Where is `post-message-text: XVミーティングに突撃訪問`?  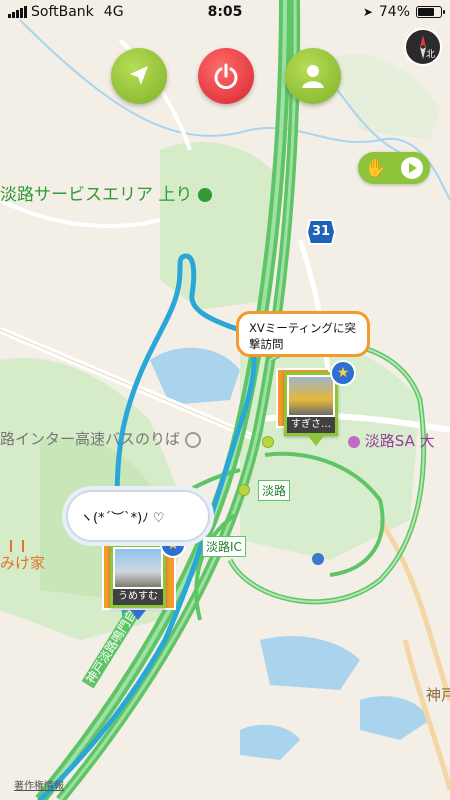
post-message-text: XVミーティングに突撃訪問 is located at coordinates (303, 336).